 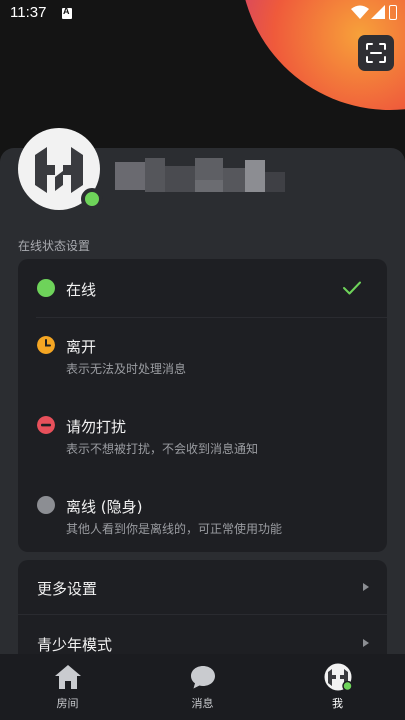 I want to click on online-status-dot, so click(x=92, y=199).